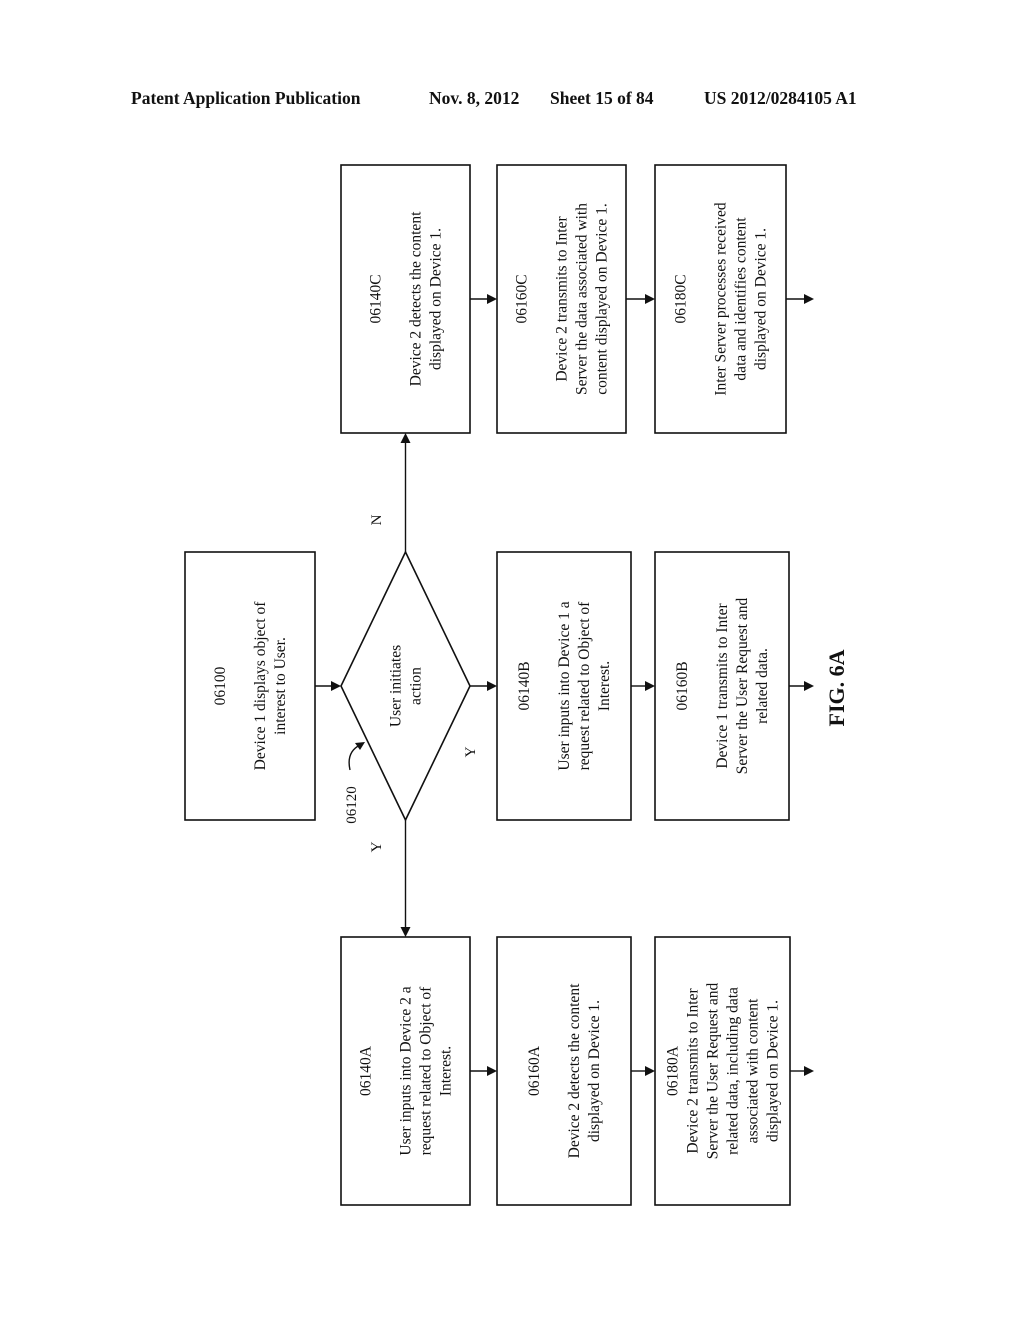 This screenshot has width=1024, height=1320. I want to click on edge-06120-06140B-arrowhead, so click(492, 686).